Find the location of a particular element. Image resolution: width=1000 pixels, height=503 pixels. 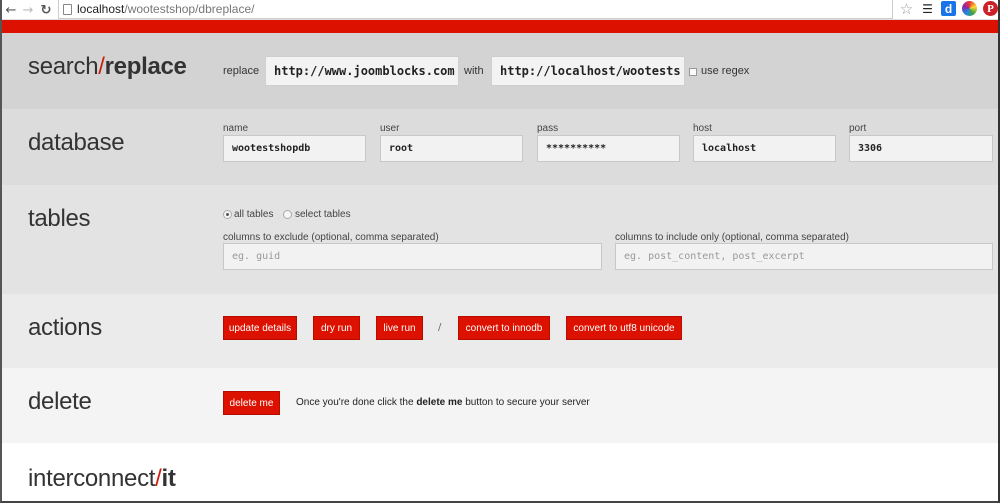

convert-innodb-button: convert to innodb is located at coordinates (504, 328).